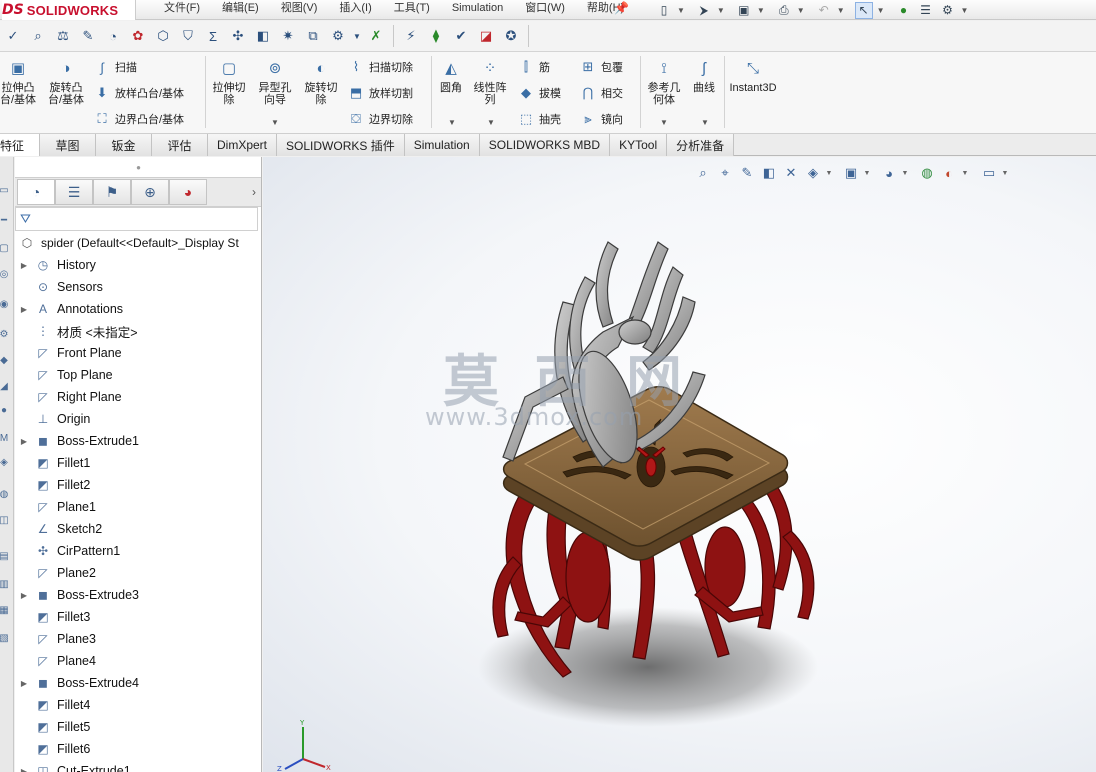 The image size is (1096, 772). What do you see at coordinates (136, 219) in the screenshot?
I see `tree-filter: ⛛` at bounding box center [136, 219].